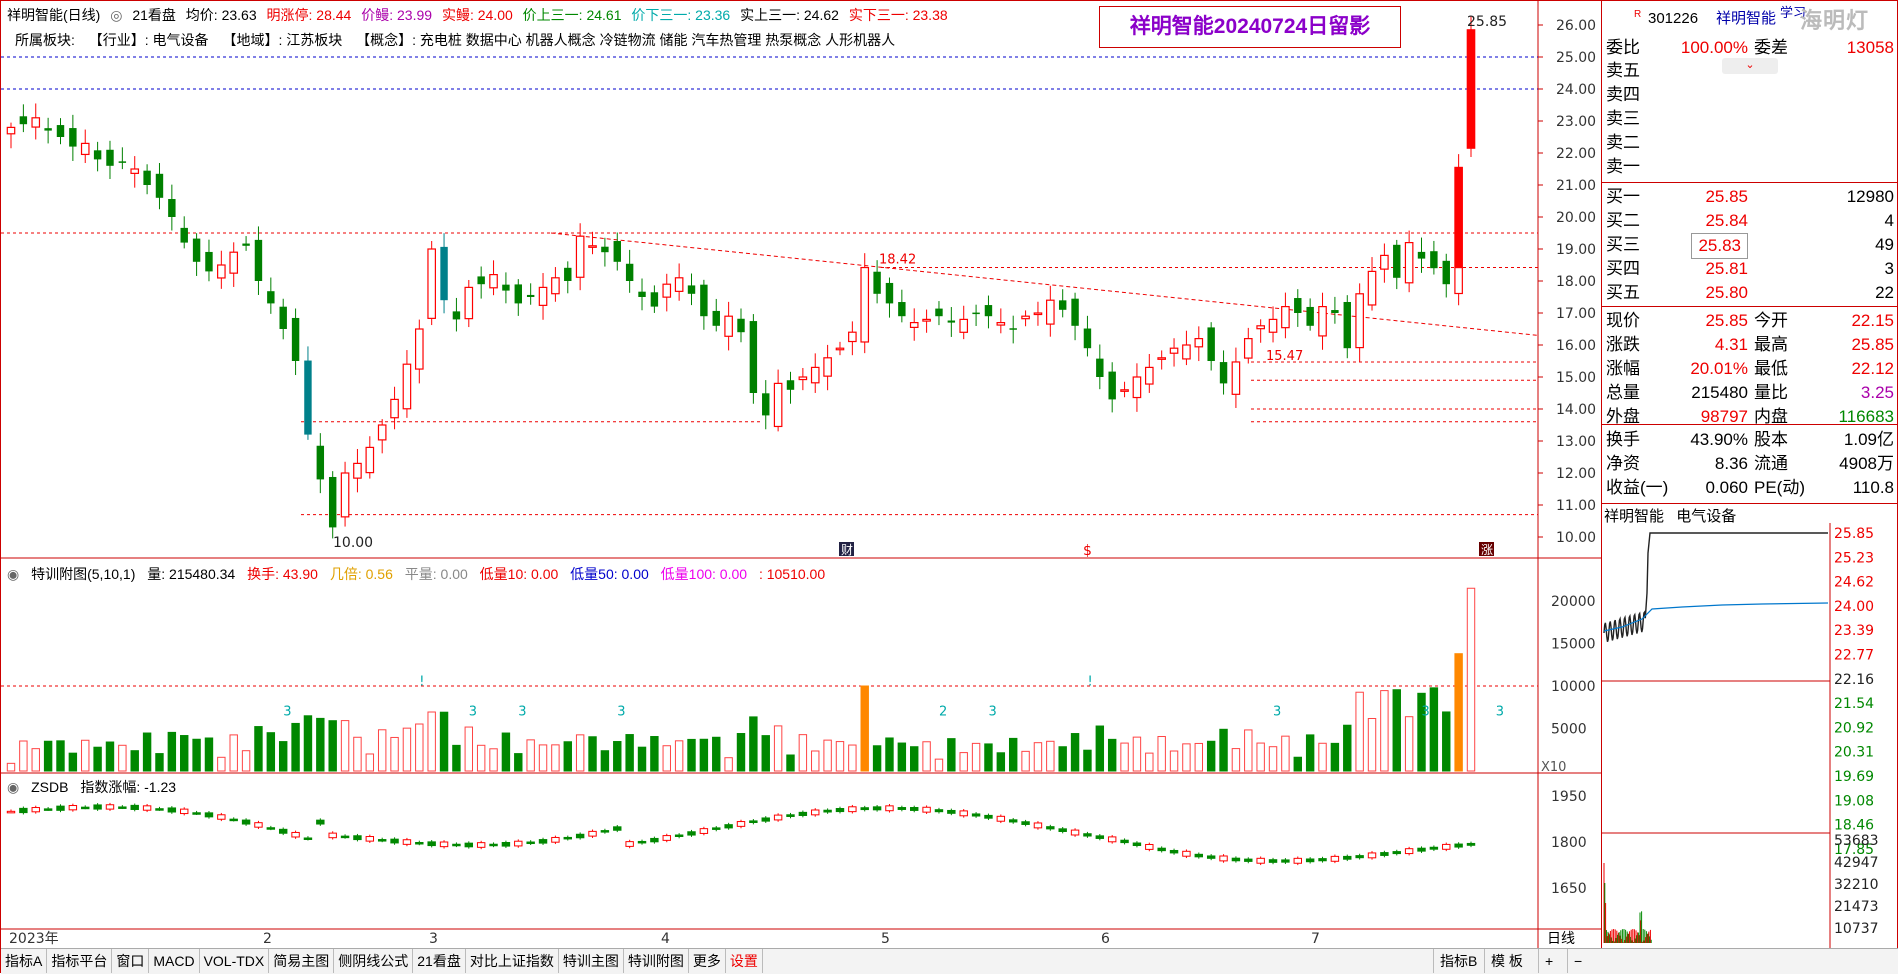 Image resolution: width=1898 pixels, height=974 pixels. I want to click on sell-level: 卖一, so click(1751, 167).